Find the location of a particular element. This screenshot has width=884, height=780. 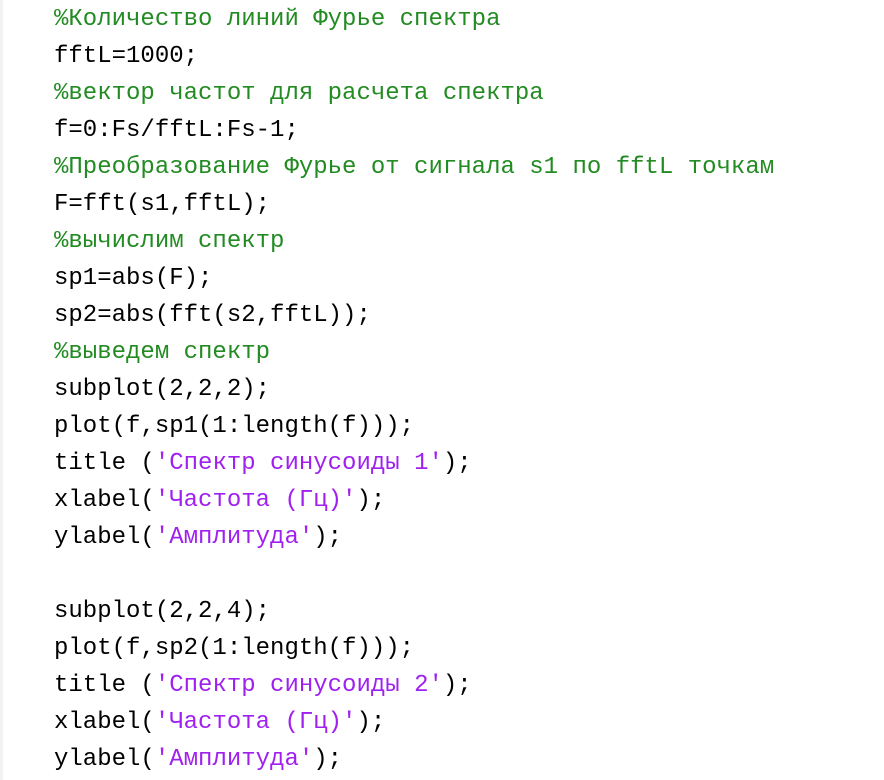

string-literal: 'Спектр синусоиды 1' is located at coordinates (298, 463).